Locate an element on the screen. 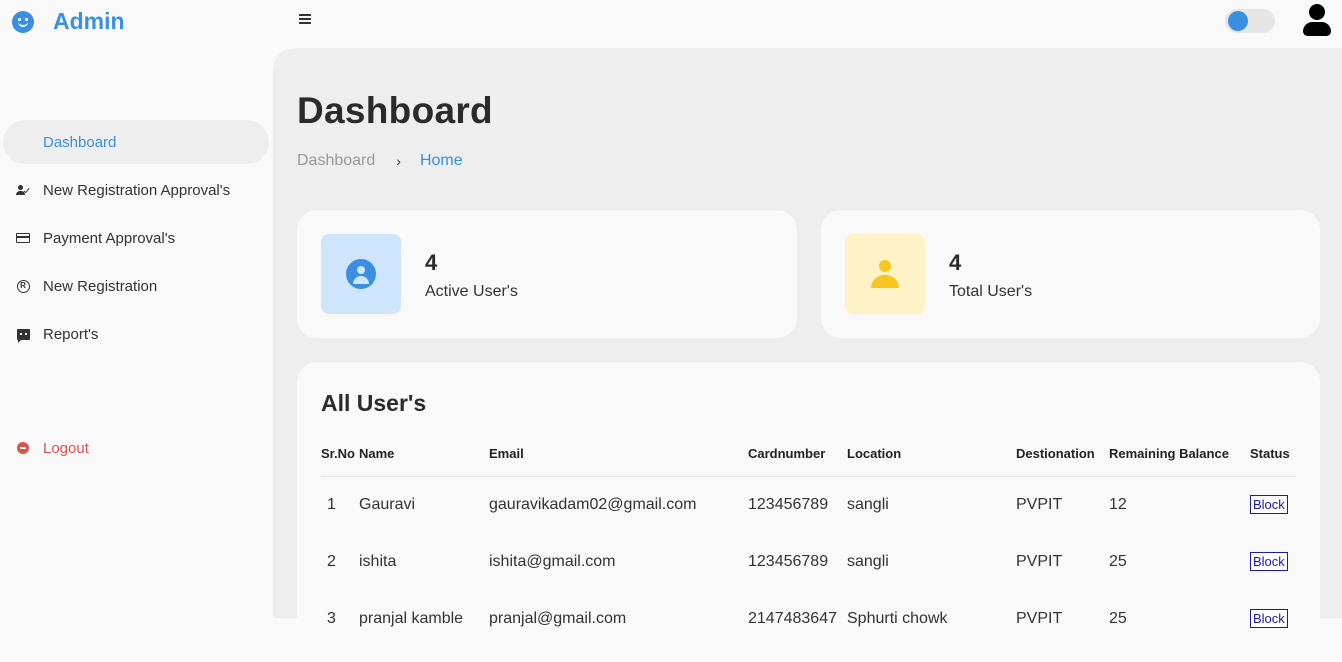 The height and width of the screenshot is (662, 1342). cell-email: pranjal@gmail.com is located at coordinates (558, 618).